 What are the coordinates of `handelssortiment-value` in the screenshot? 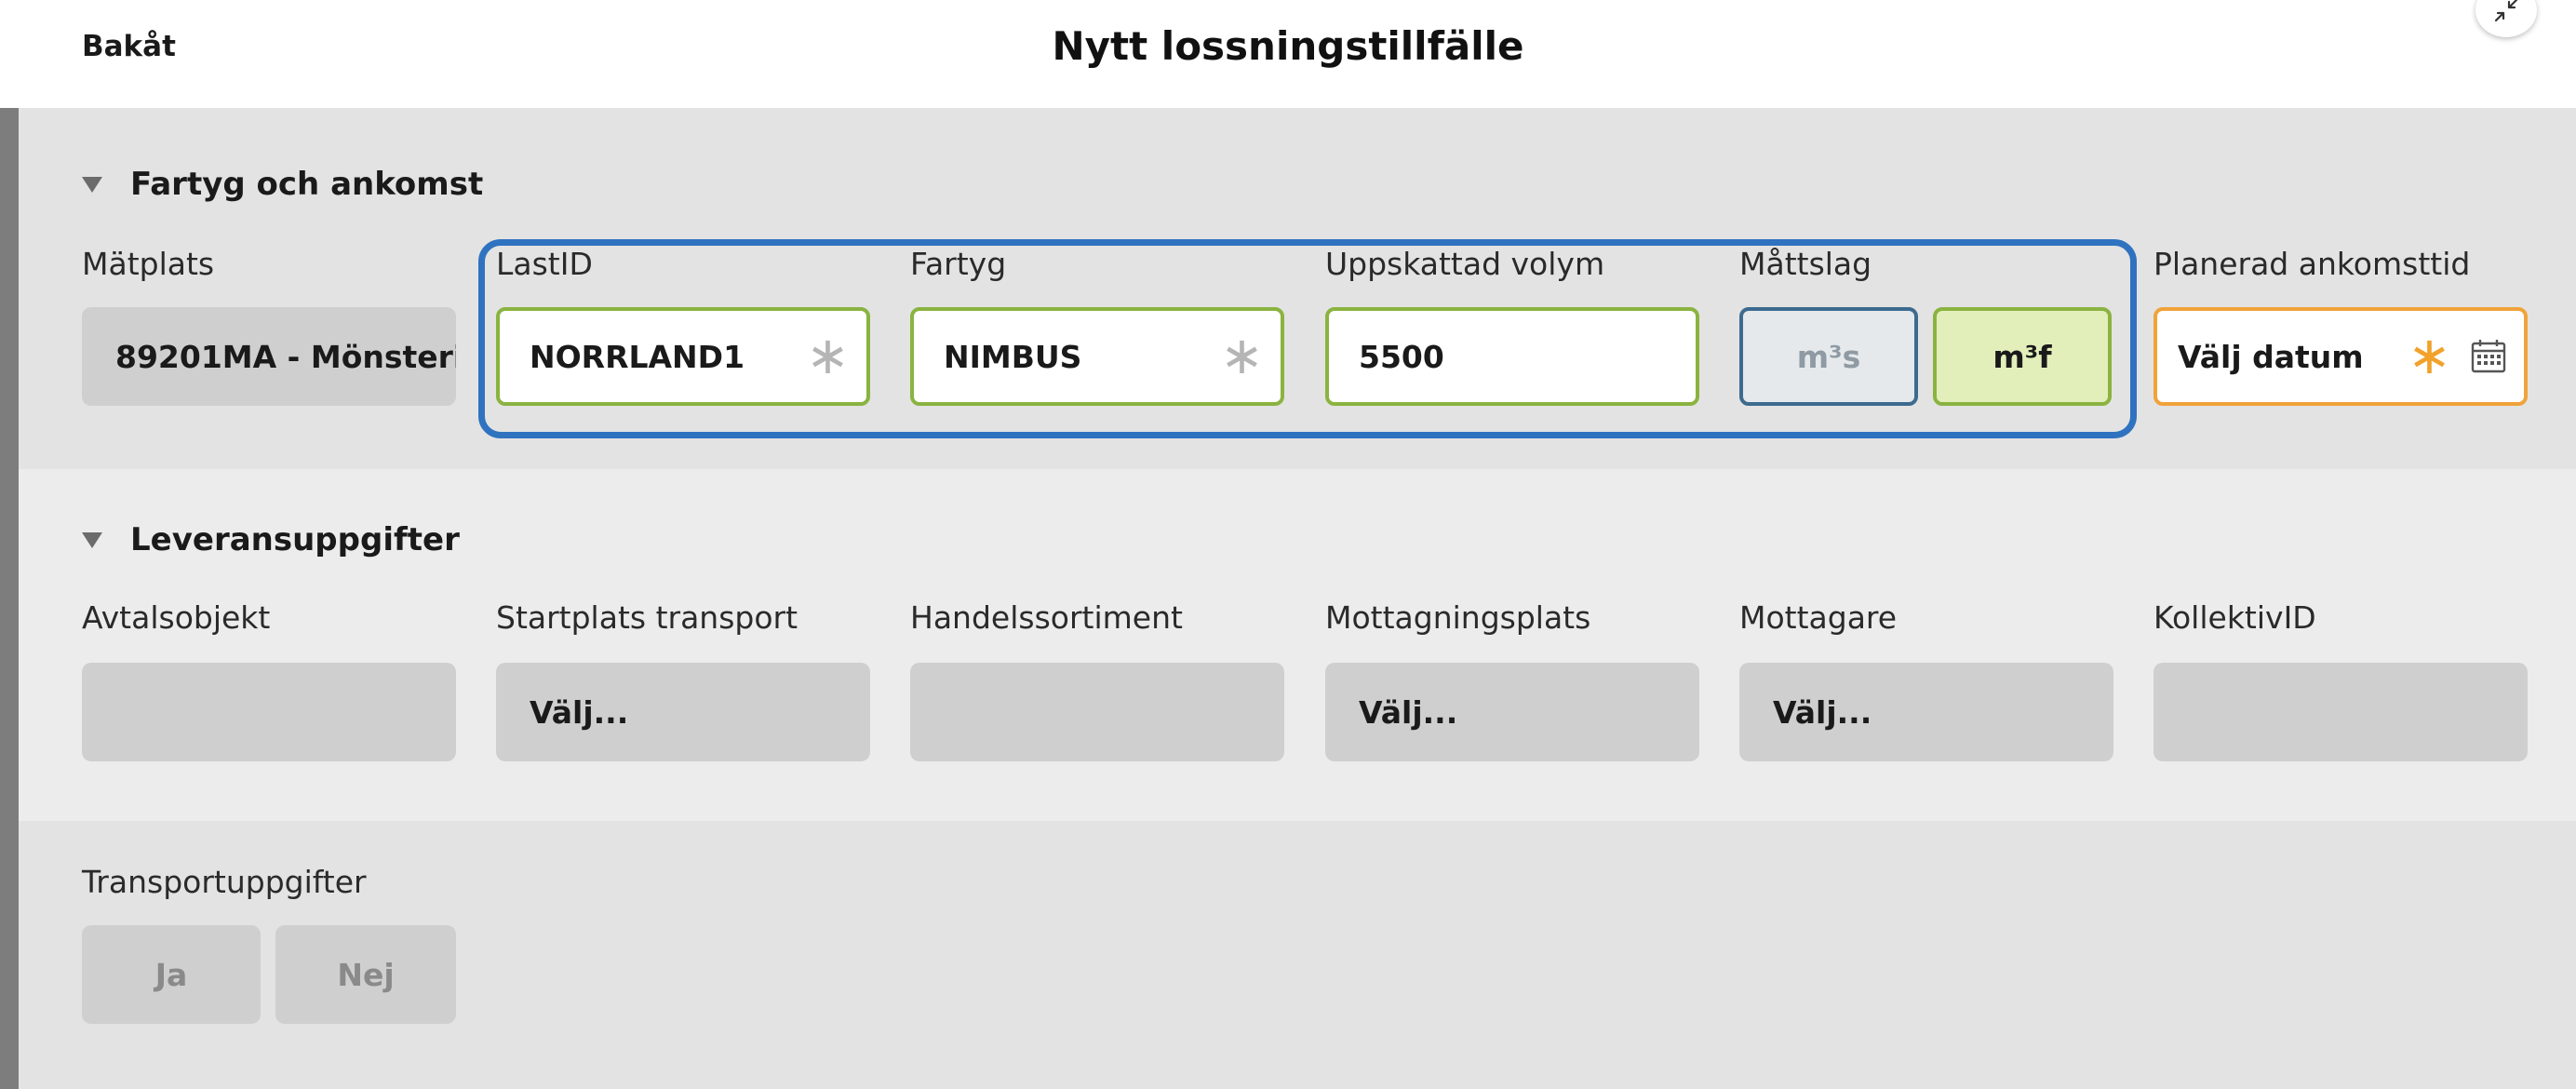 It's located at (1097, 712).